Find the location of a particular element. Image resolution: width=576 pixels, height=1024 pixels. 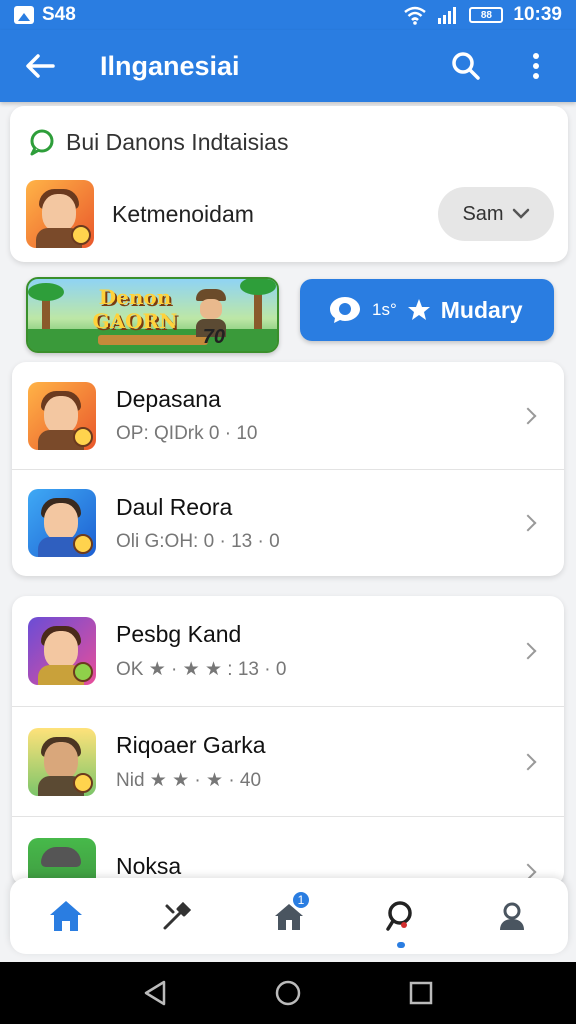

nav-home is located at coordinates (66, 916).